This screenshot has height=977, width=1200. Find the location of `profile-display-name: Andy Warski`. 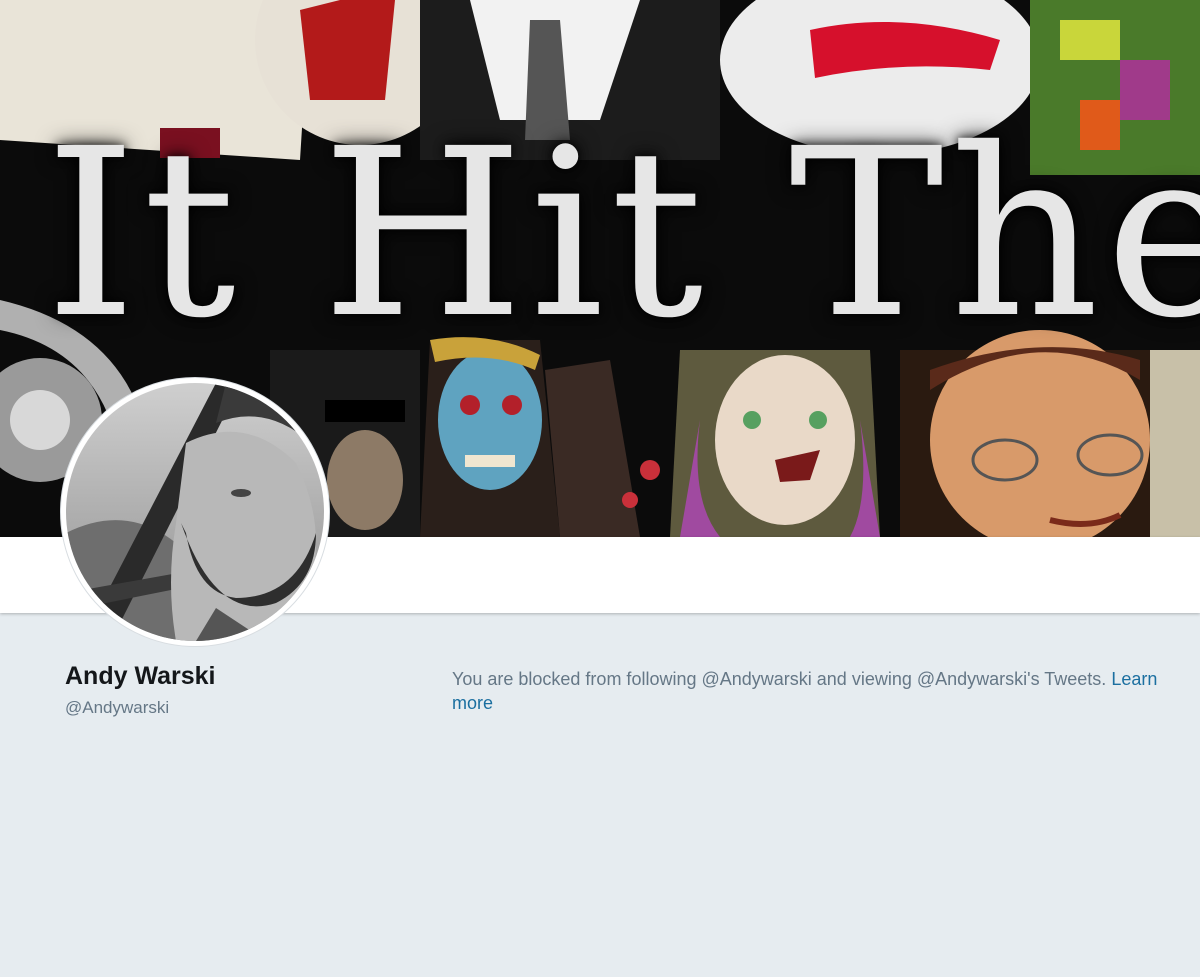

profile-display-name: Andy Warski is located at coordinates (140, 676).